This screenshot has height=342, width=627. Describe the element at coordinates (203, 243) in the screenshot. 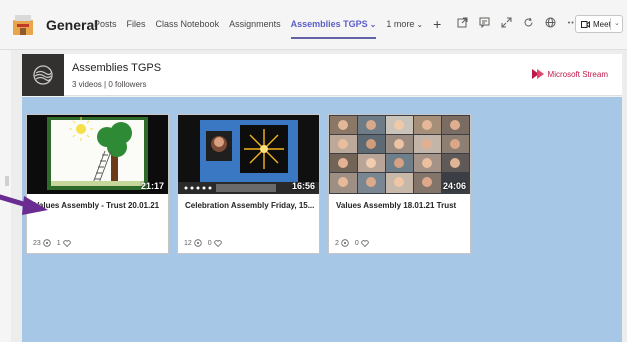

I see `video-stats: 12 0` at that location.